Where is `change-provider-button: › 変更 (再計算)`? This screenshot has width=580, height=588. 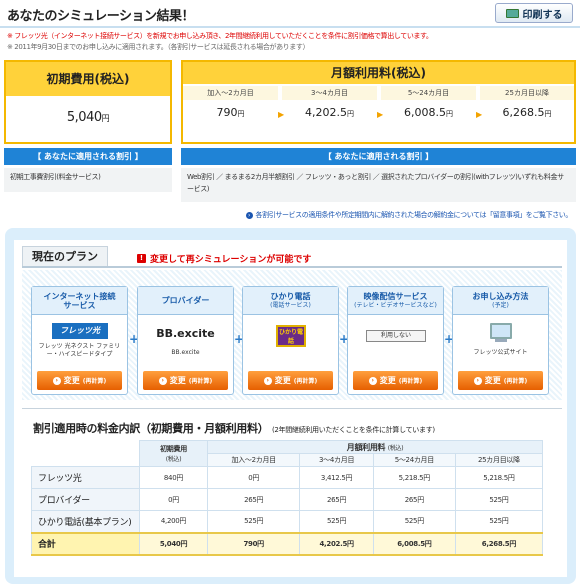 change-provider-button: › 変更 (再計算) is located at coordinates (185, 380).